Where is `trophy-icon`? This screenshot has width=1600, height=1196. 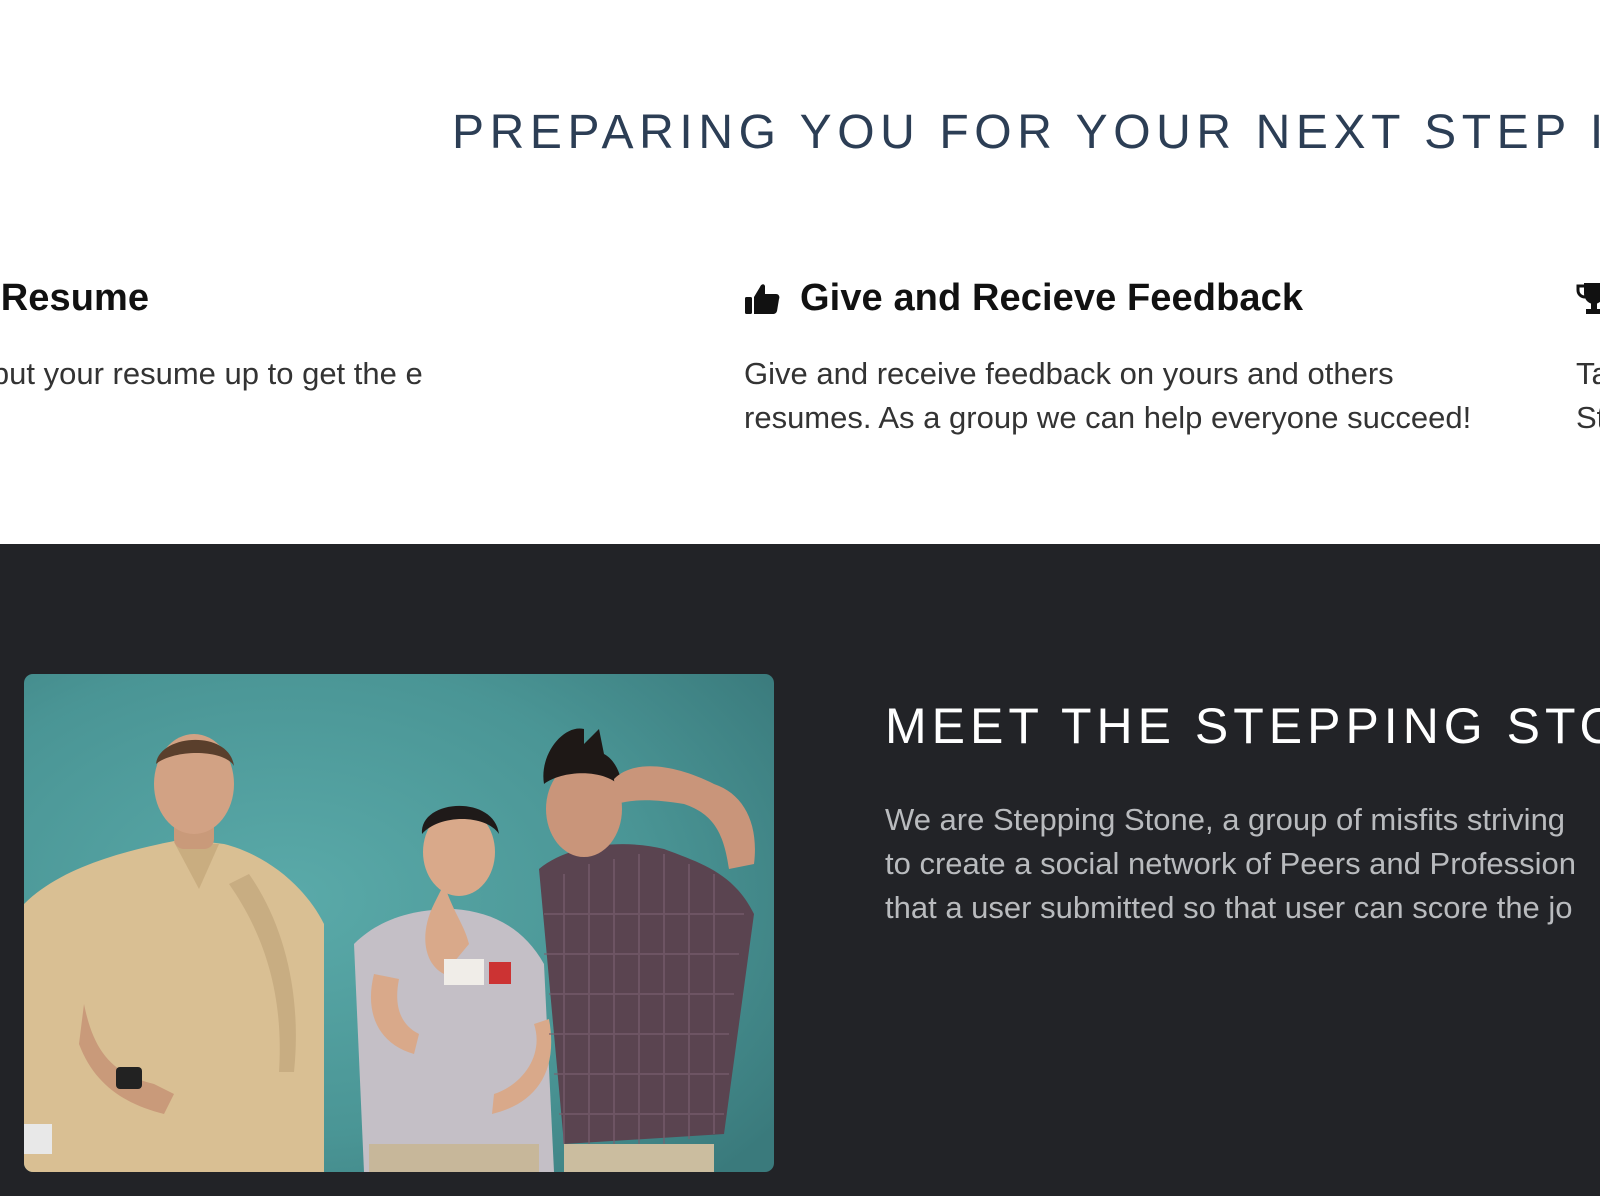
trophy-icon is located at coordinates (1588, 298).